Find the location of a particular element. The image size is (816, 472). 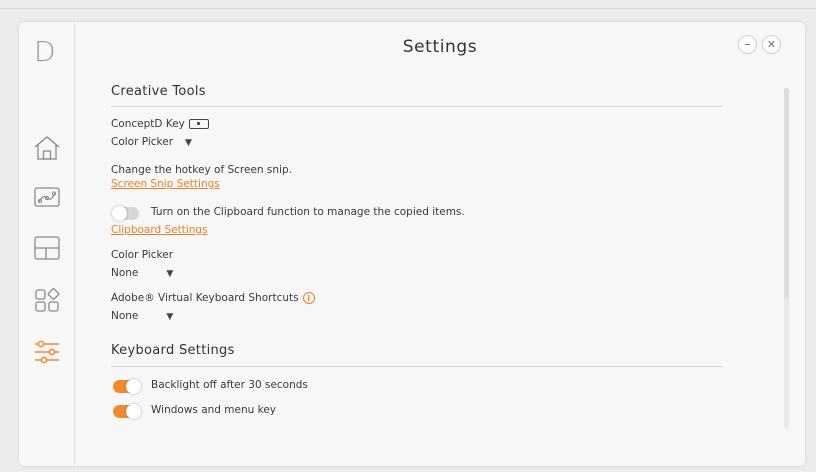

sidebar-item-settings is located at coordinates (47, 352).